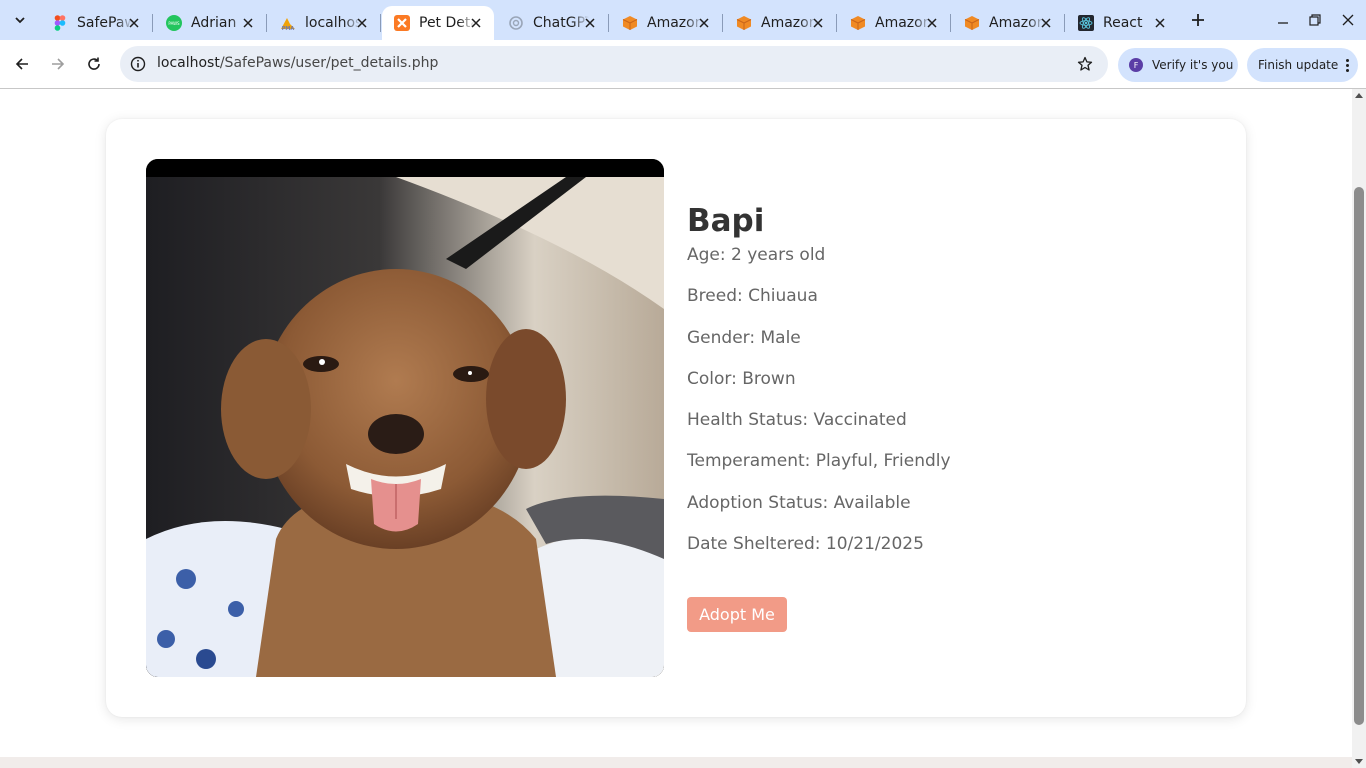 This screenshot has height=768, width=1366. I want to click on tab-amazon-2: Amazon, so click(780, 23).